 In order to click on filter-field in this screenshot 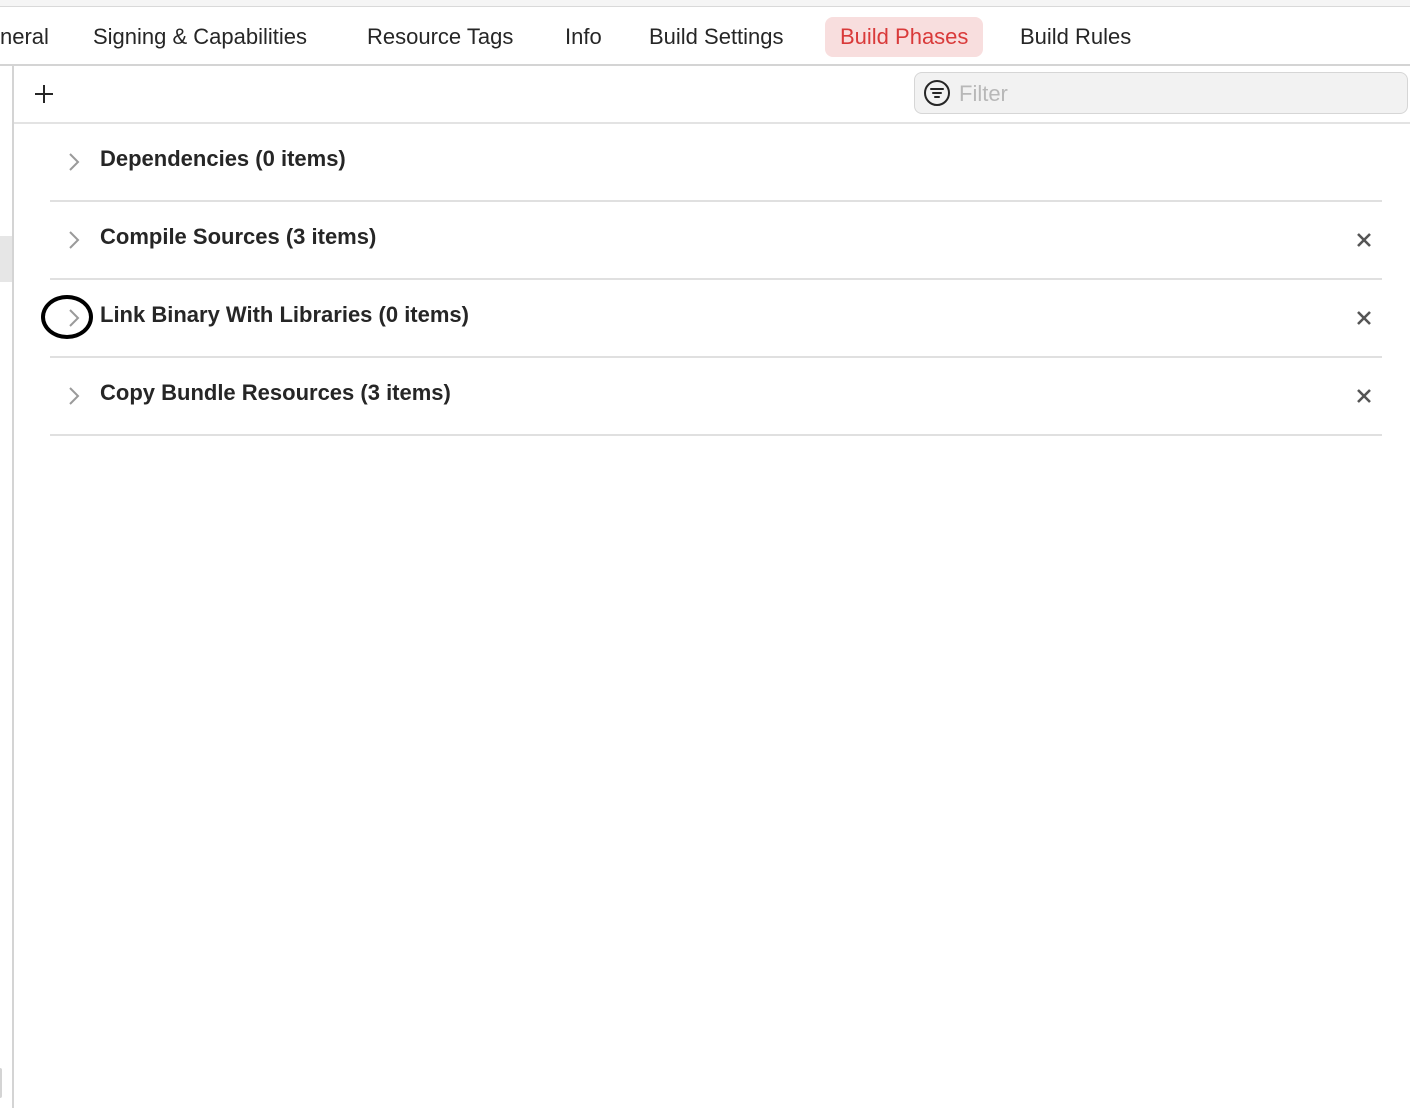, I will do `click(1161, 93)`.